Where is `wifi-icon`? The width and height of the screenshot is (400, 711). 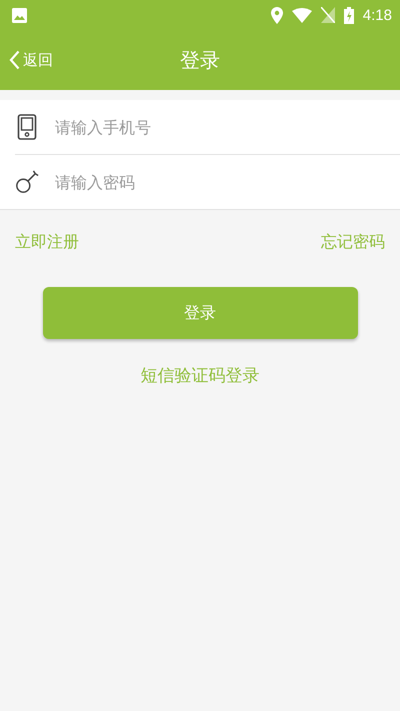 wifi-icon is located at coordinates (302, 15).